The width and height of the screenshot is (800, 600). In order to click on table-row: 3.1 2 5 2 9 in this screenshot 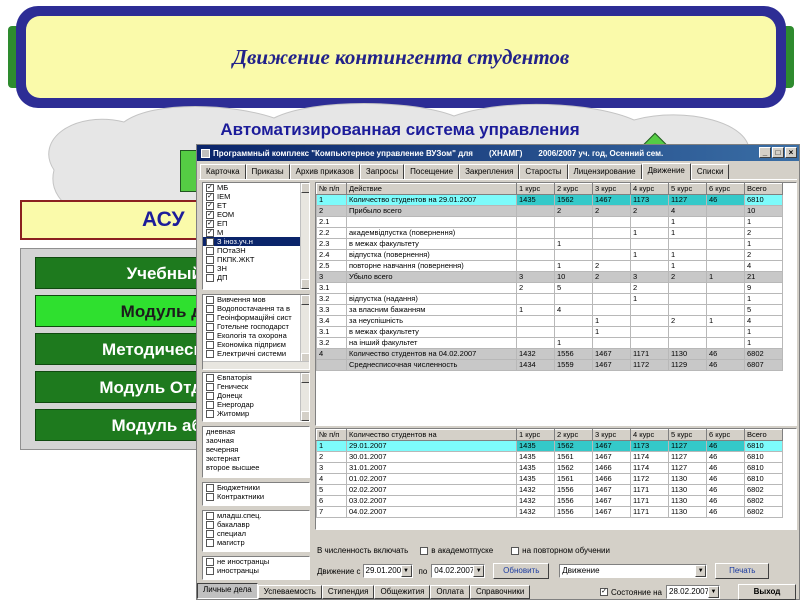, I will do `click(549, 288)`.